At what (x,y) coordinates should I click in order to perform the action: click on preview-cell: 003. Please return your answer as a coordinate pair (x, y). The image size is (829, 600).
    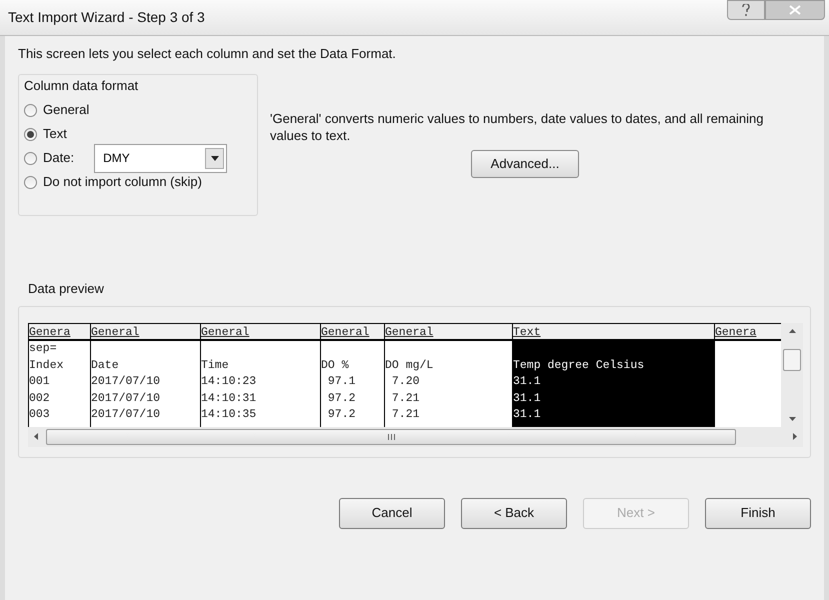
    Looking at the image, I should click on (39, 414).